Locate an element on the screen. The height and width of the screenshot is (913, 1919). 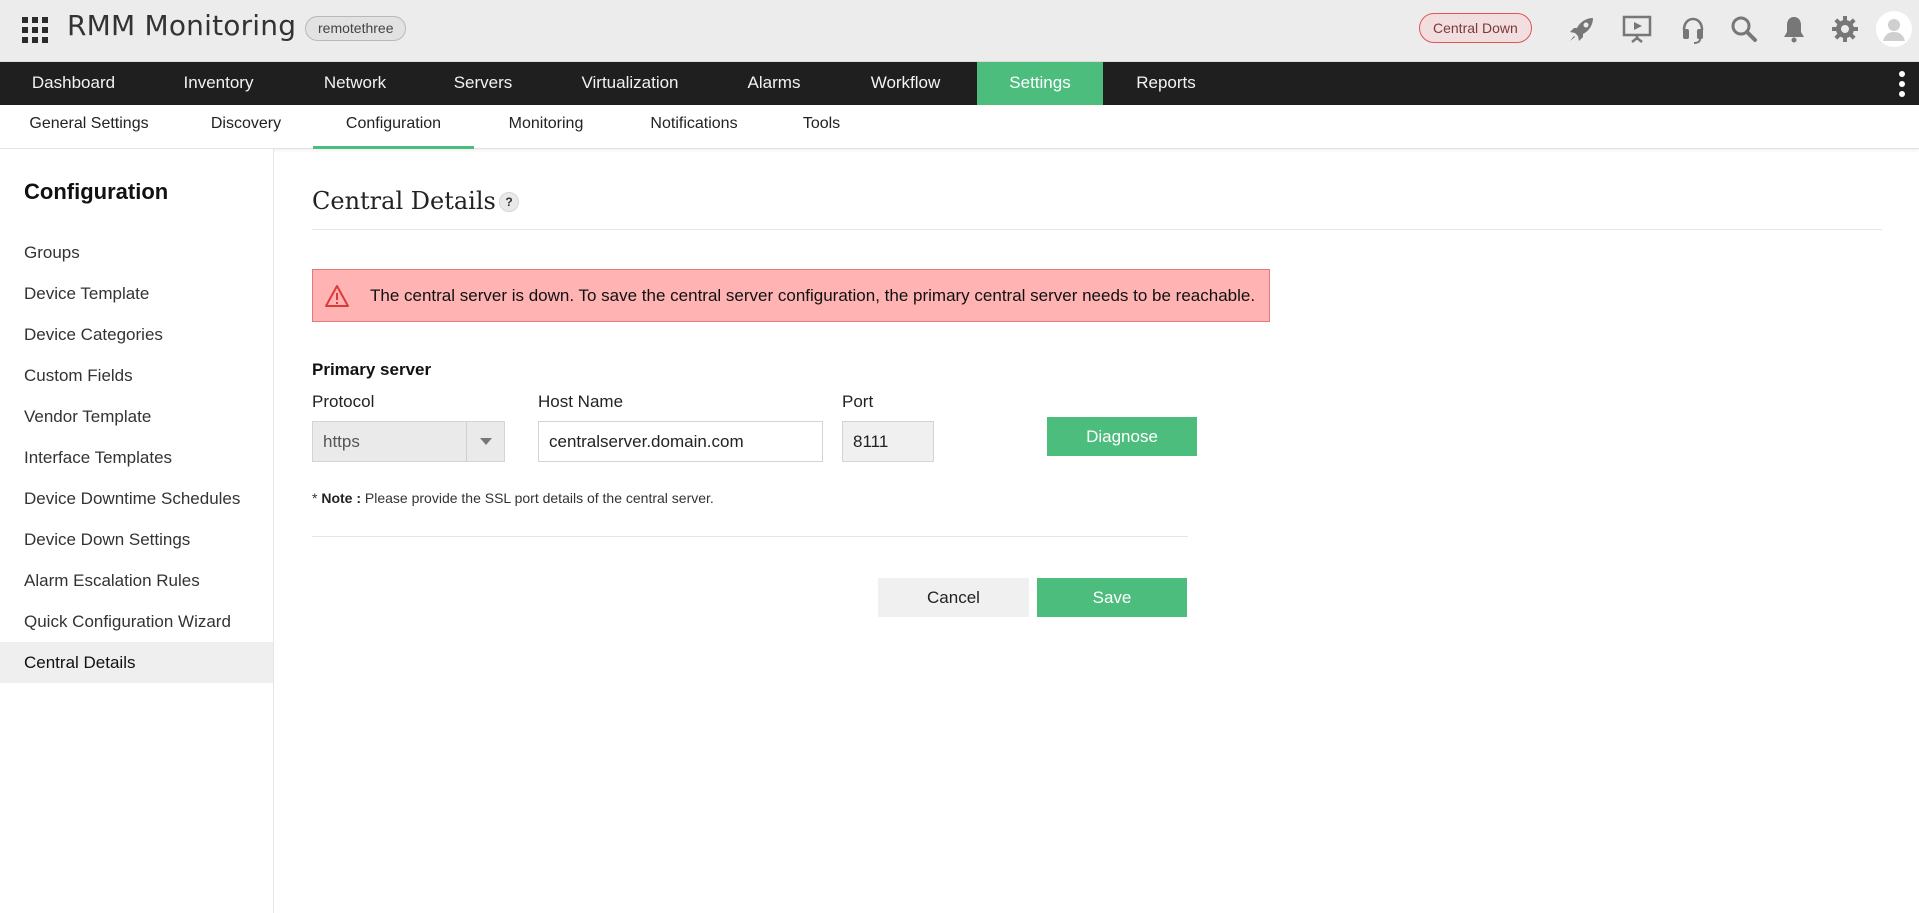
nav-reports: Reports is located at coordinates (1166, 83).